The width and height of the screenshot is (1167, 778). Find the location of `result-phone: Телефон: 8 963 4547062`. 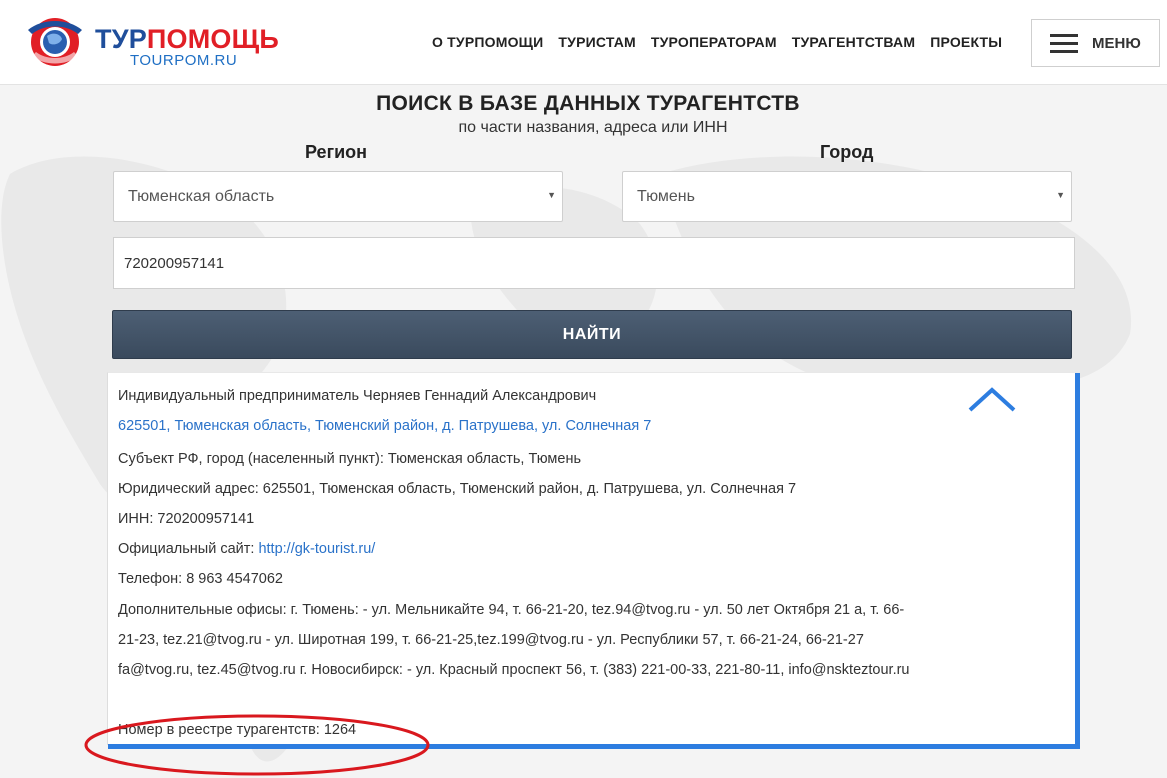

result-phone: Телефон: 8 963 4547062 is located at coordinates (200, 579).